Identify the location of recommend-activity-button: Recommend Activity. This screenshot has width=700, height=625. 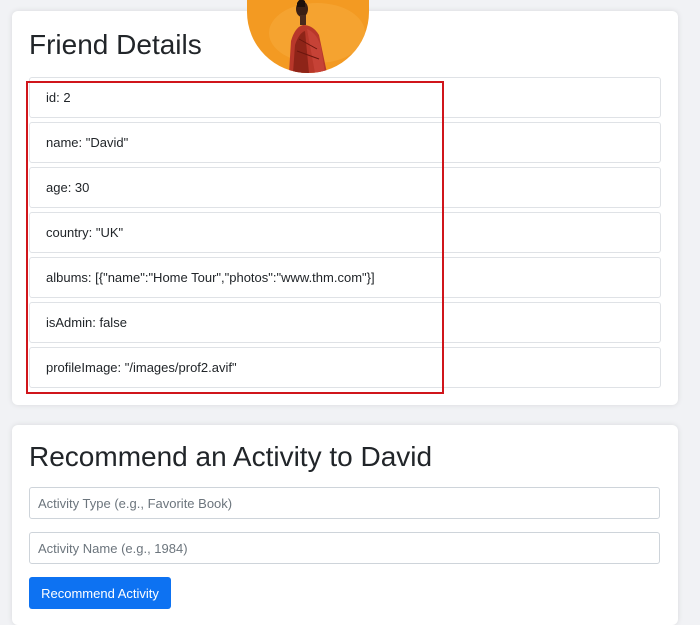
(100, 593).